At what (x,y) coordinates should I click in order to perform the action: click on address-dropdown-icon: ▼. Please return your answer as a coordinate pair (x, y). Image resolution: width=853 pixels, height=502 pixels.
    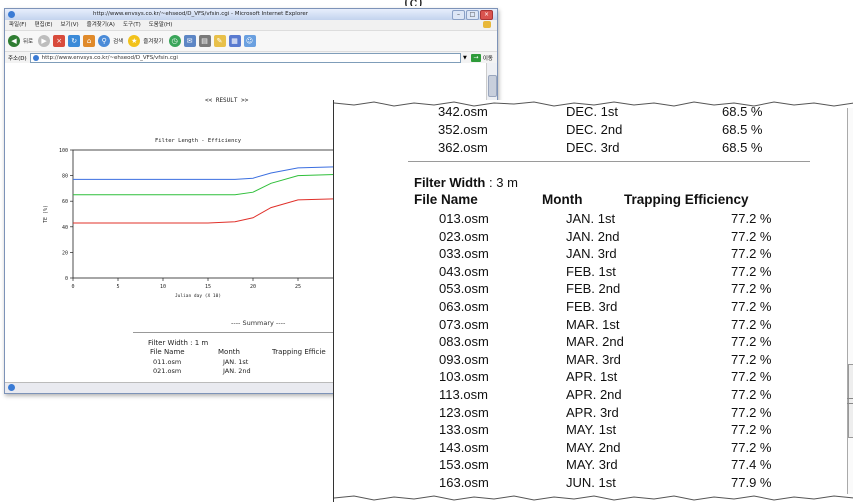
    Looking at the image, I should click on (465, 58).